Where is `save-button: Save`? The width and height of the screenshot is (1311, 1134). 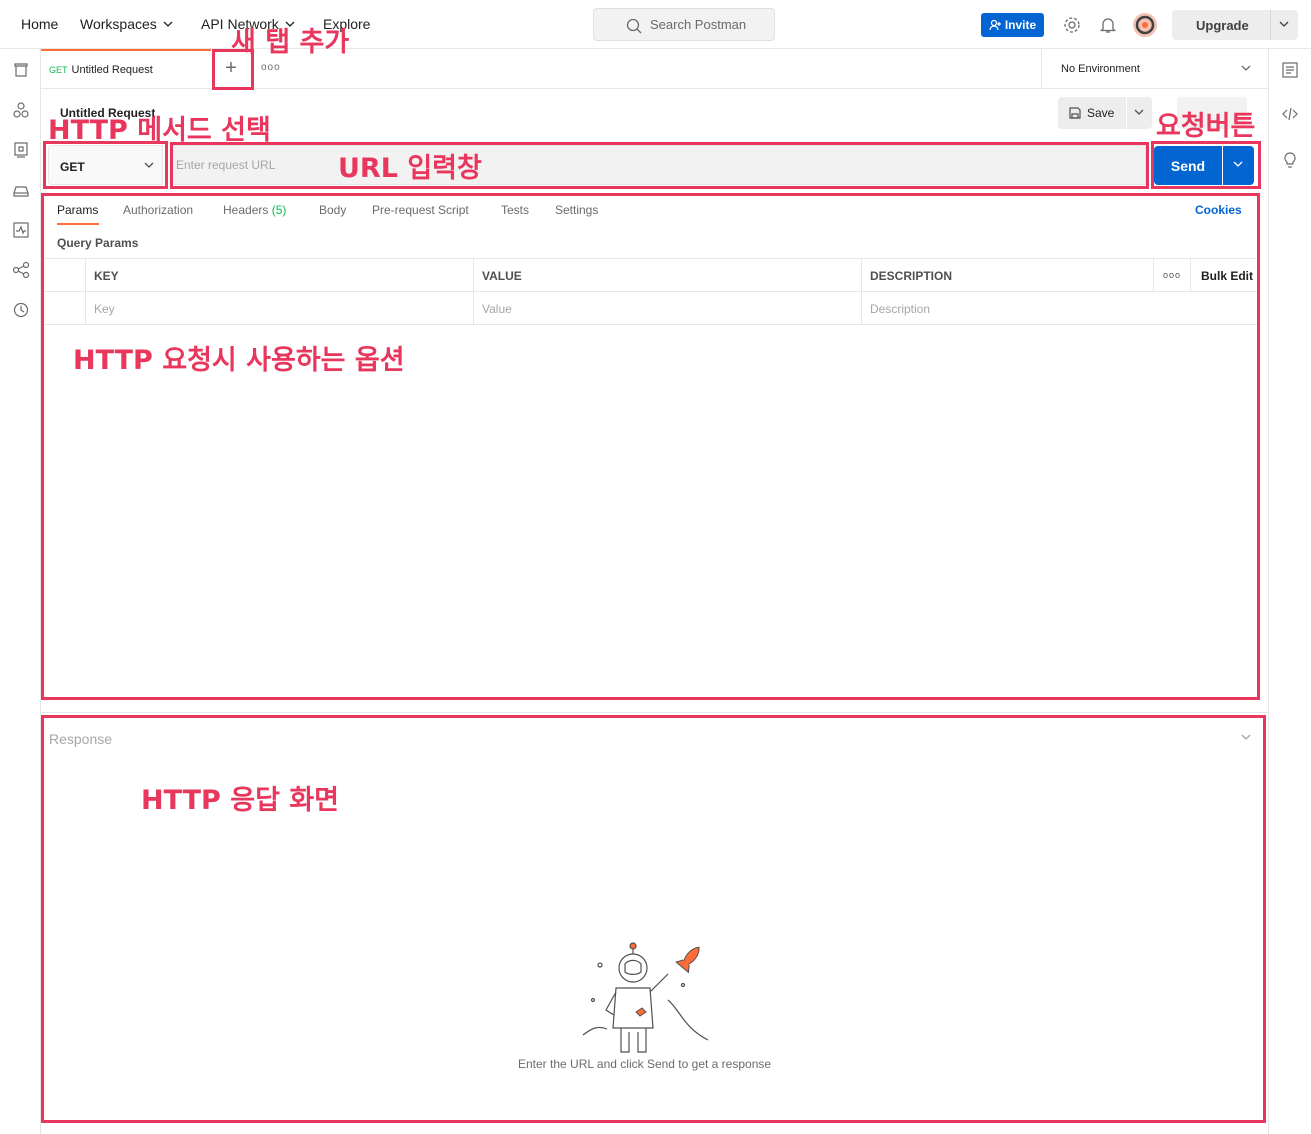 save-button: Save is located at coordinates (1092, 113).